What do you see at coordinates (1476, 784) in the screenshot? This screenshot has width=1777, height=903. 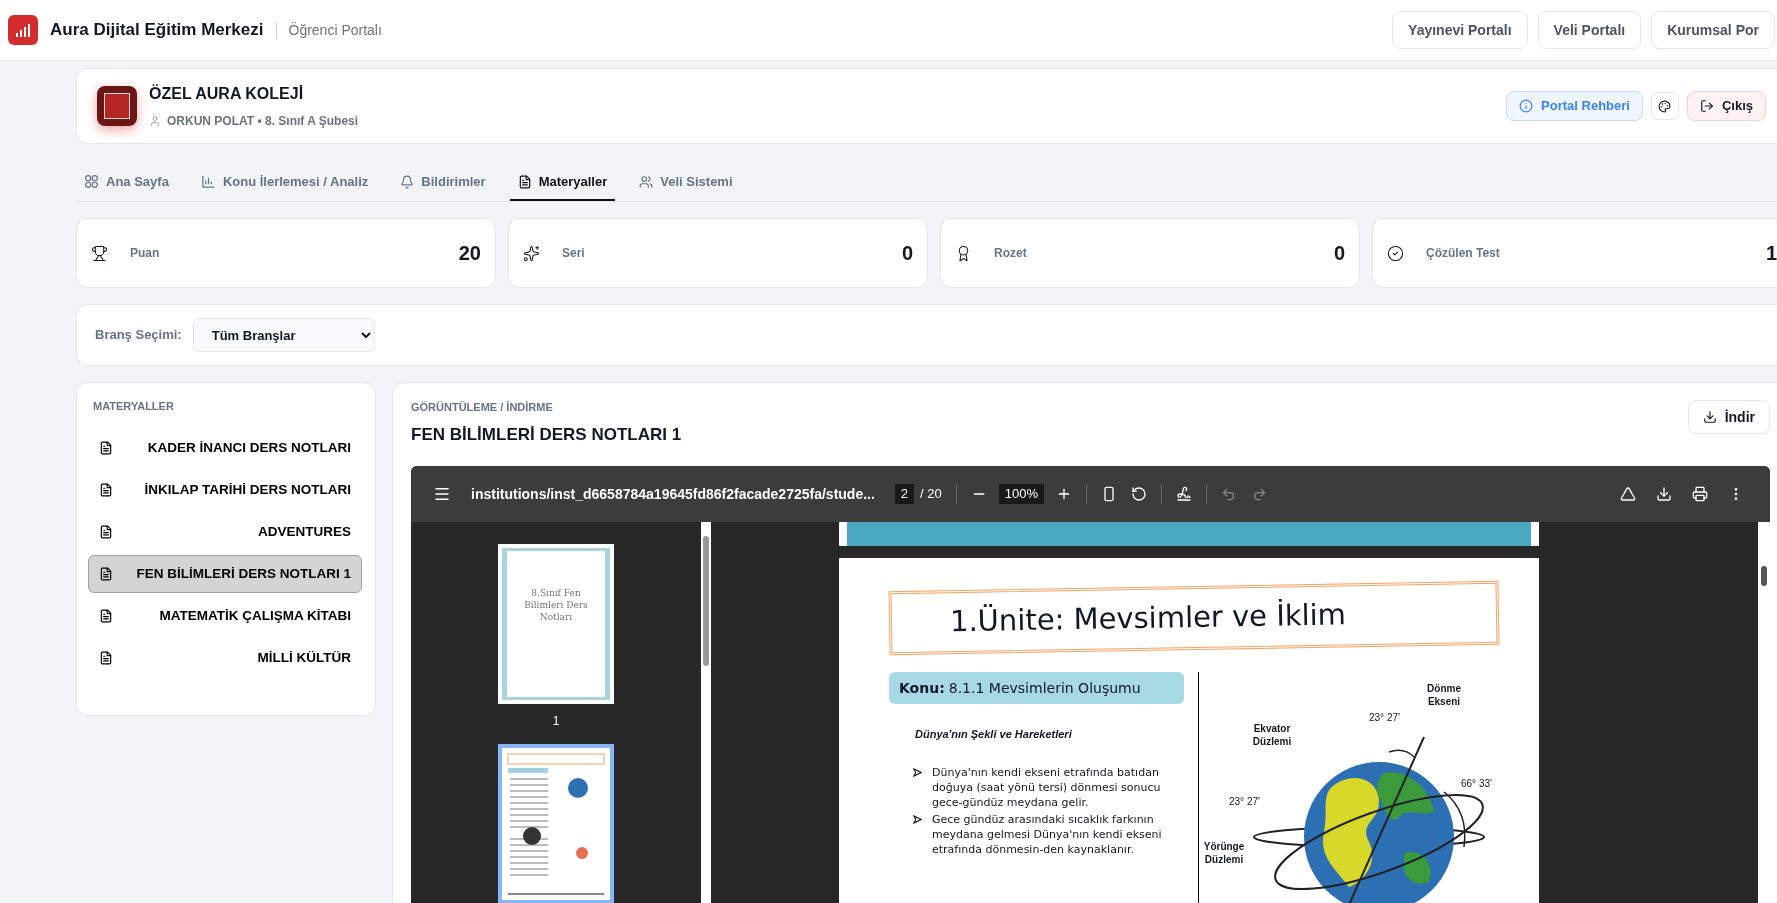 I see `figure-label: 66° 33'` at bounding box center [1476, 784].